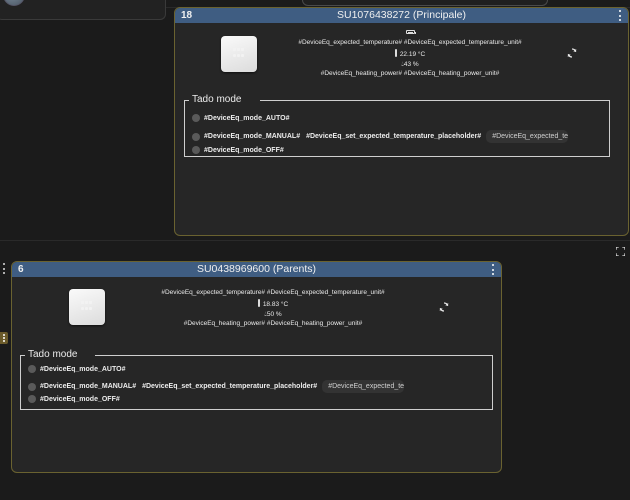  Describe the element at coordinates (410, 32) in the screenshot. I see `battery-icon` at that location.